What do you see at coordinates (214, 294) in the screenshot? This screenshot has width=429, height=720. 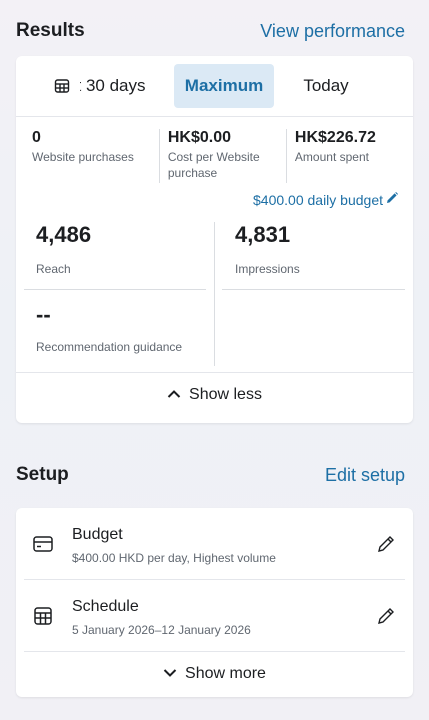 I see `vertical-divider` at bounding box center [214, 294].